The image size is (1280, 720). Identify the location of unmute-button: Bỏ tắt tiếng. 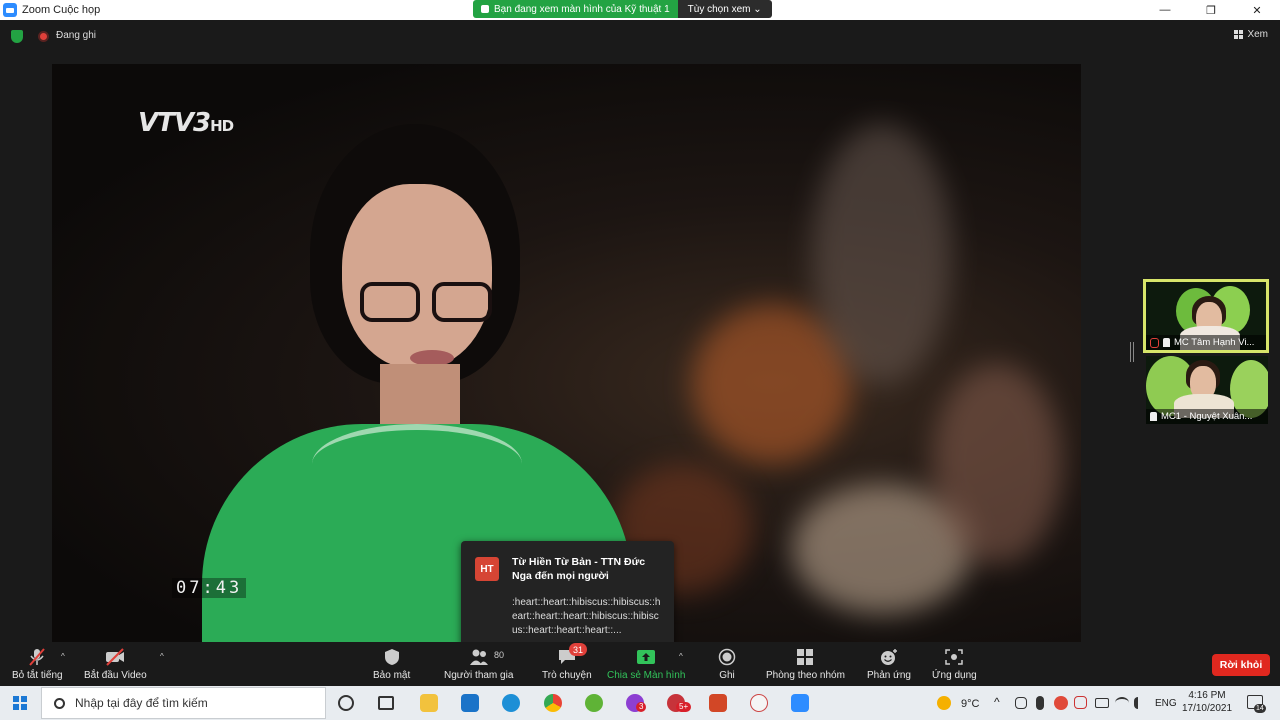
(37, 666).